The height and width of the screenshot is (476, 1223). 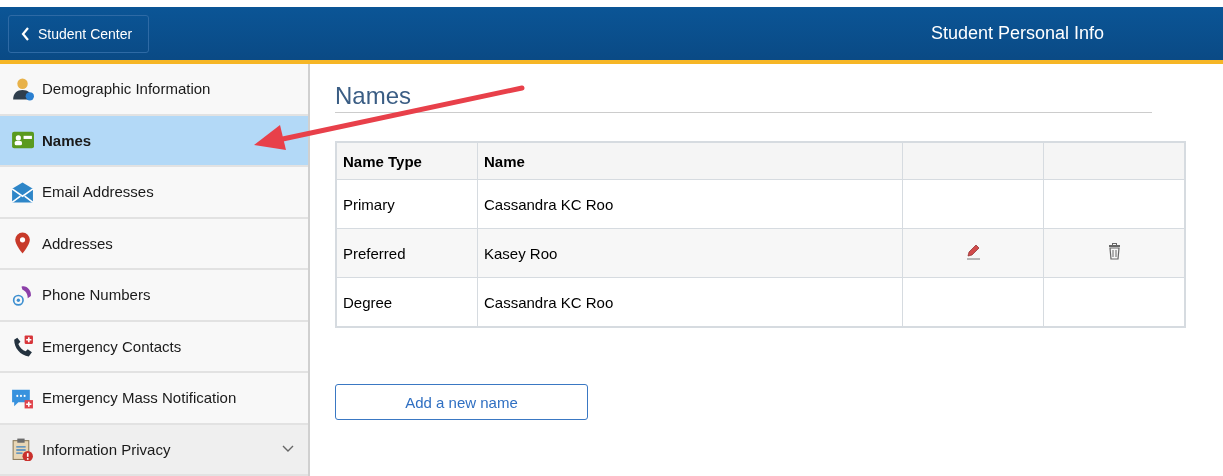 What do you see at coordinates (154, 90) in the screenshot?
I see `sidebar-item: Demographic Information` at bounding box center [154, 90].